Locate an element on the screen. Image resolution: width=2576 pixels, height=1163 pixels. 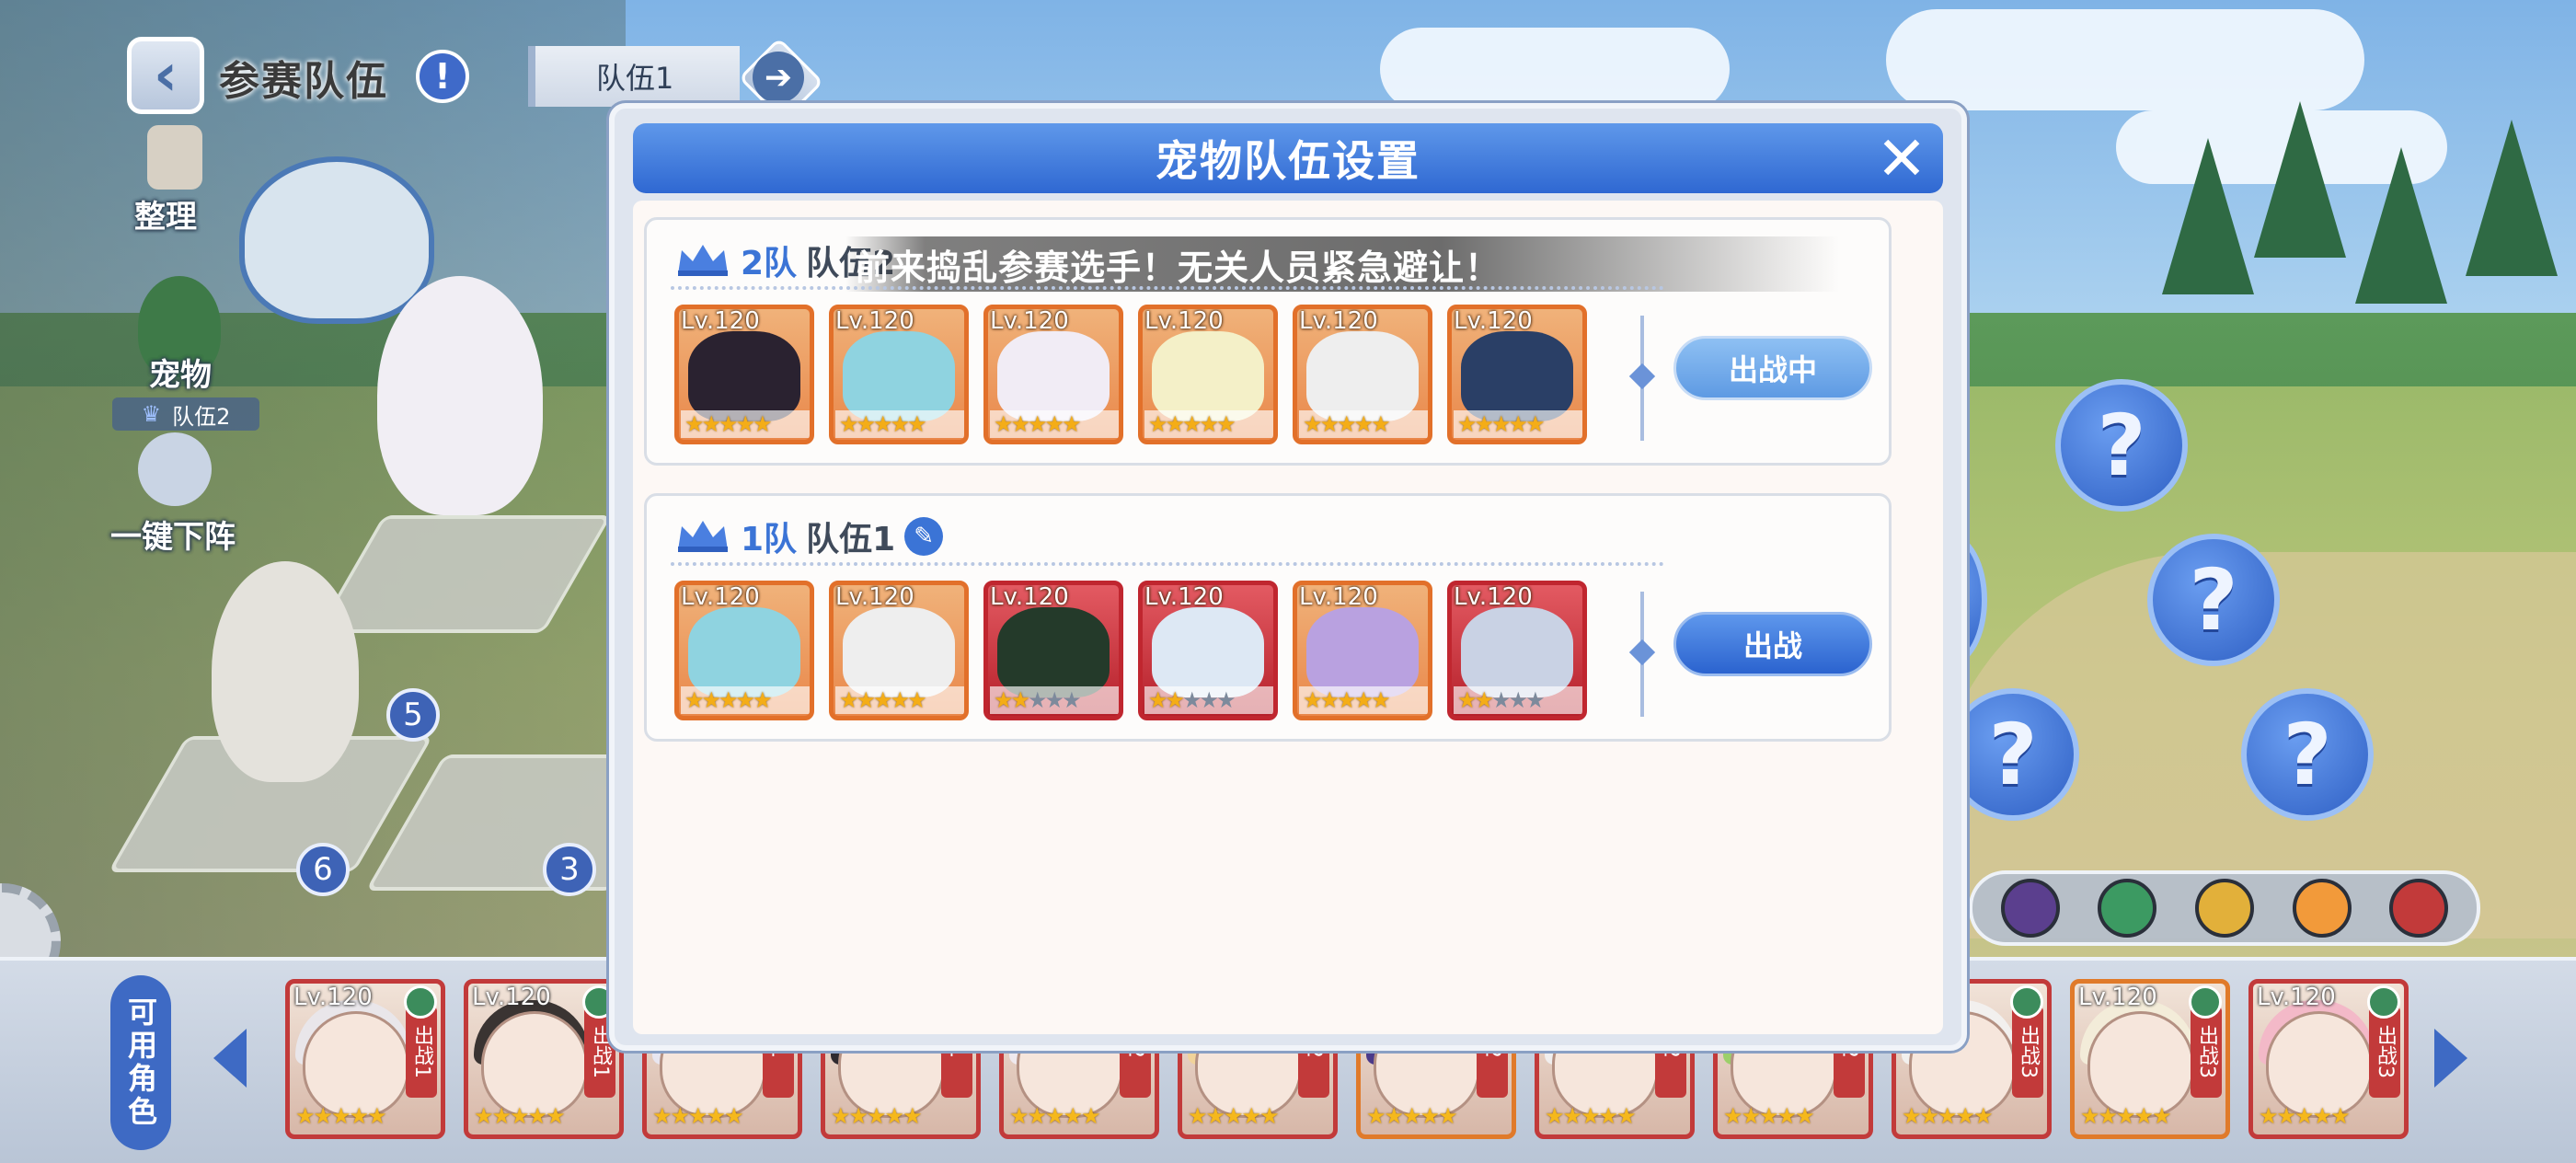
arrow-right-icon: ➔ is located at coordinates (778, 78).